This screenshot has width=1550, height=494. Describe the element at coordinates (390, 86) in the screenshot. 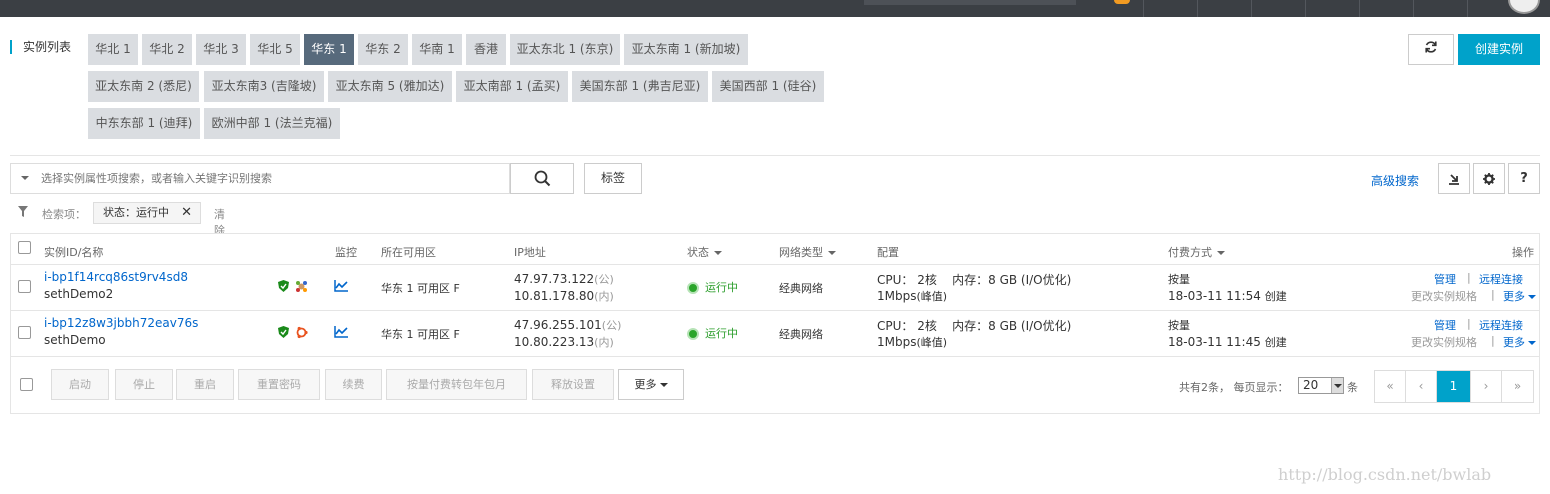

I see `region-tab: 亚太东南 5 (雅加达)` at that location.